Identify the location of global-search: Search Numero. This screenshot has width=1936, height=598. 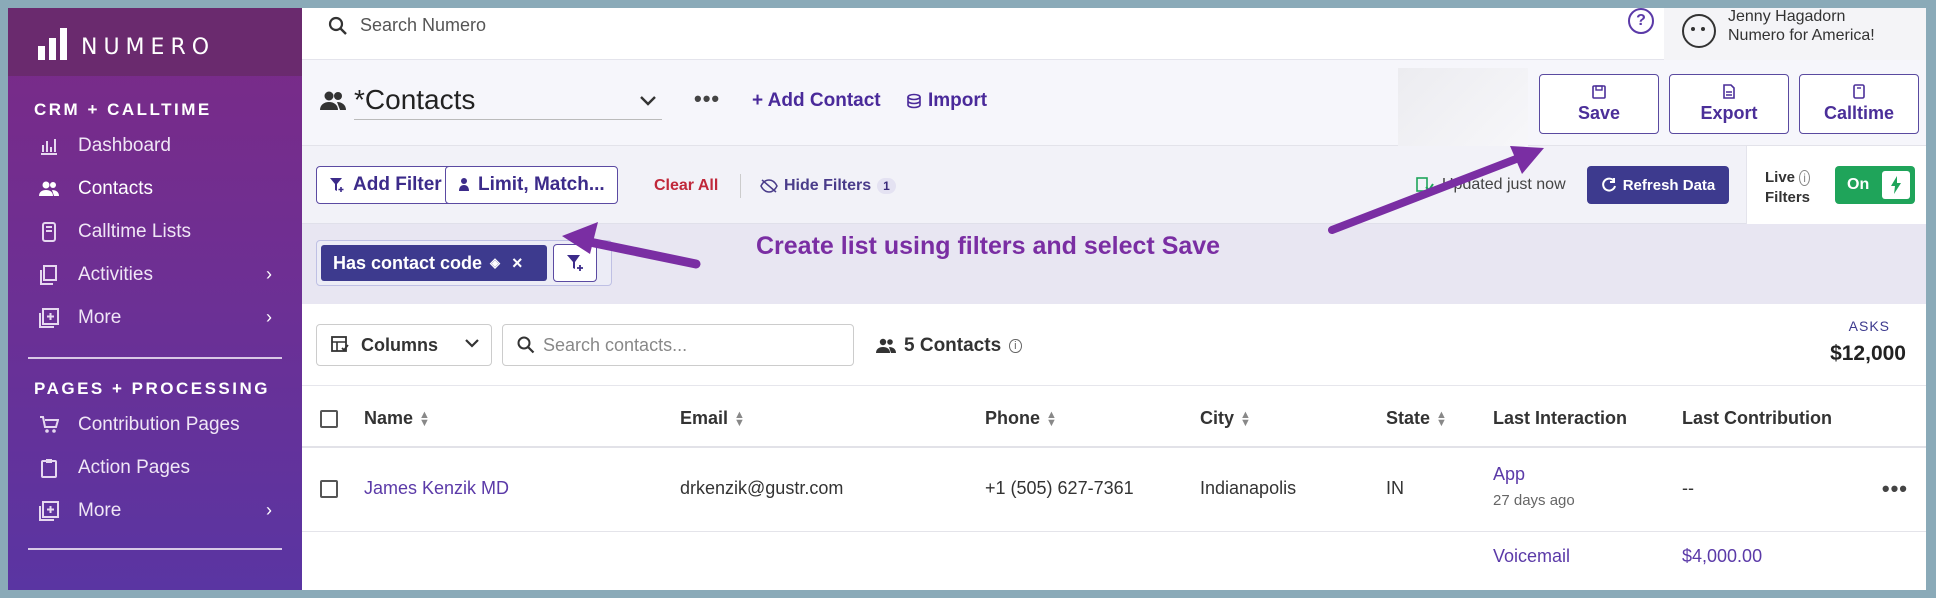
(394, 25).